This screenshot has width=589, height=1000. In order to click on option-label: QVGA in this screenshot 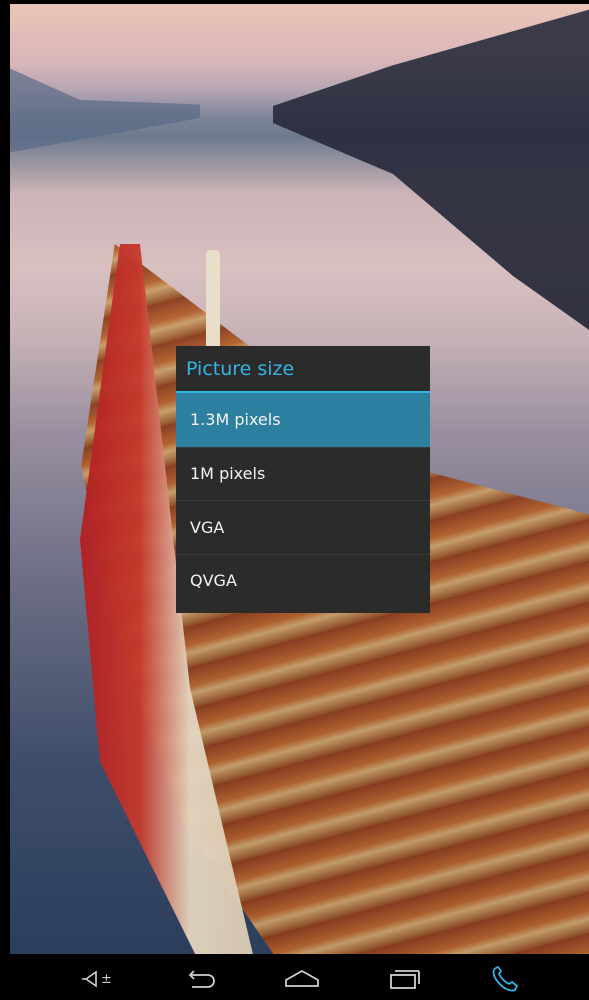, I will do `click(213, 581)`.